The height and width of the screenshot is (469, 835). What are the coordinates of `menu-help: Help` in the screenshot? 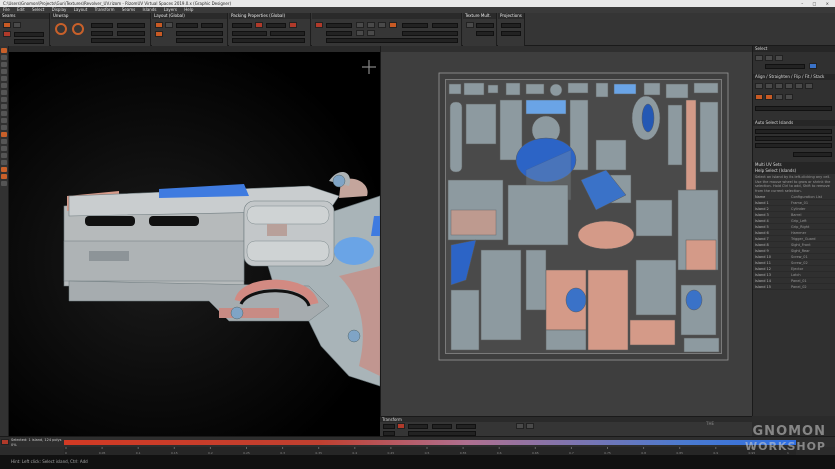 It's located at (188, 9).